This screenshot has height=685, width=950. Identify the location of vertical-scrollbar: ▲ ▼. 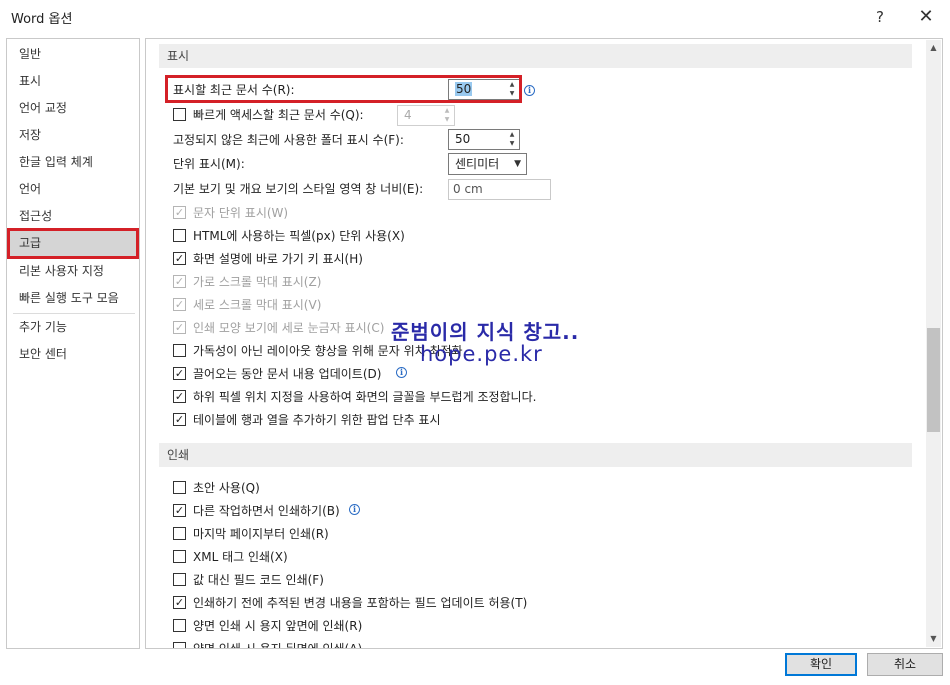
(933, 343).